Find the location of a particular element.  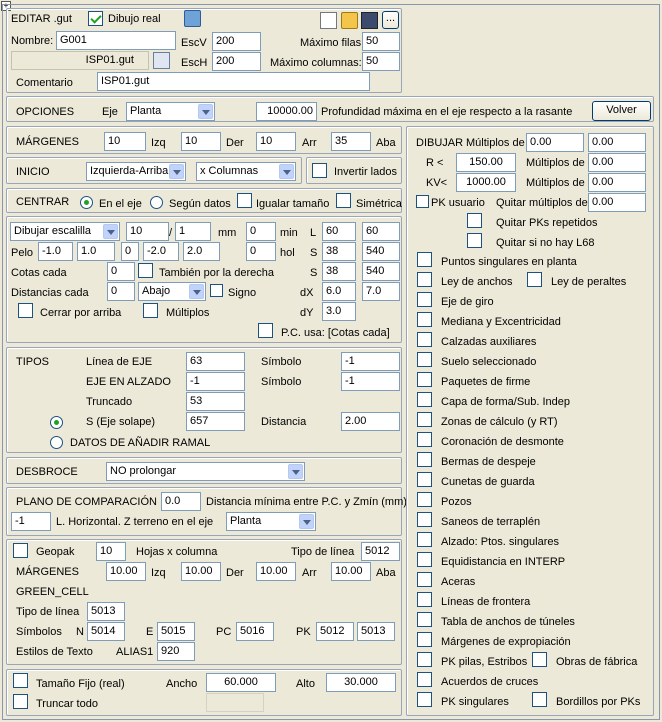

cotas-cada-input: 0 is located at coordinates (121, 271).